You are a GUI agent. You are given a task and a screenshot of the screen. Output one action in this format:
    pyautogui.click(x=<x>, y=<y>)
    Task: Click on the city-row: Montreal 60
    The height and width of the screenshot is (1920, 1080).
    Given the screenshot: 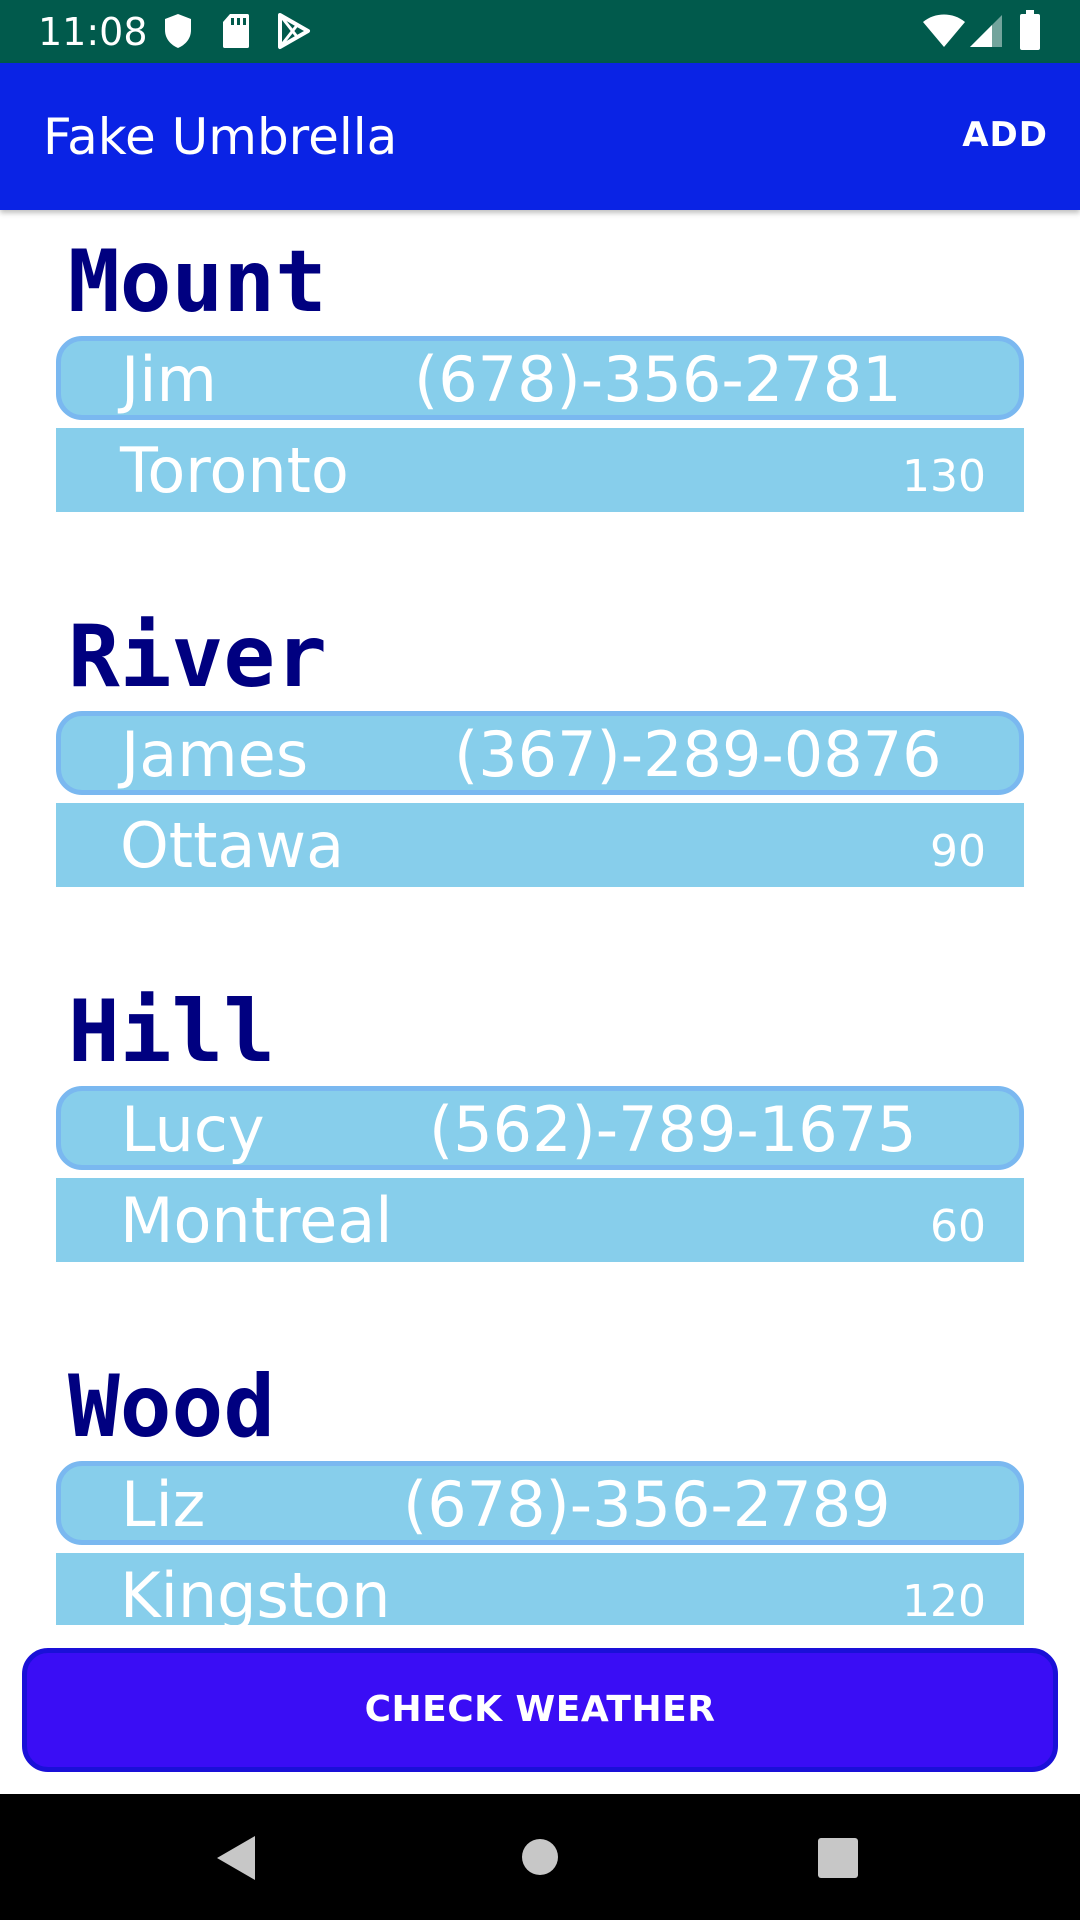 What is the action you would take?
    pyautogui.click(x=540, y=1220)
    